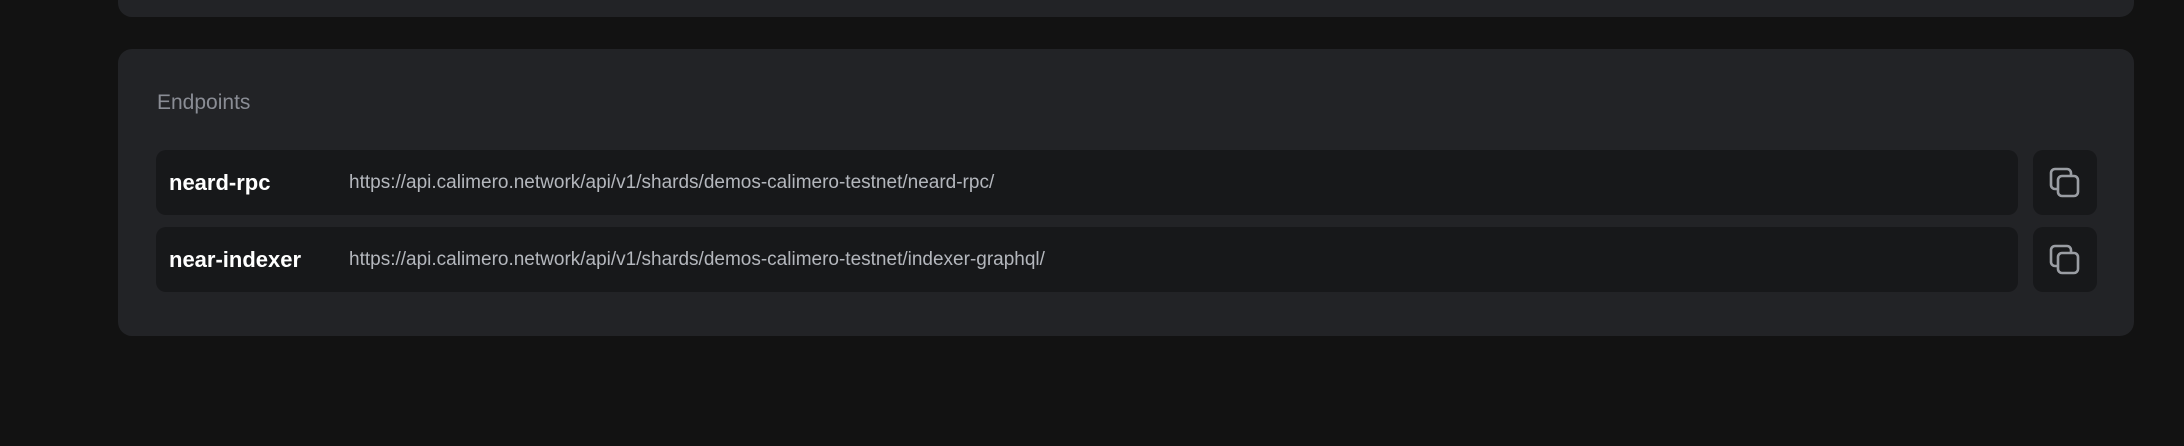 Image resolution: width=2184 pixels, height=446 pixels. What do you see at coordinates (220, 182) in the screenshot?
I see `endpoint-name: neard-rpc` at bounding box center [220, 182].